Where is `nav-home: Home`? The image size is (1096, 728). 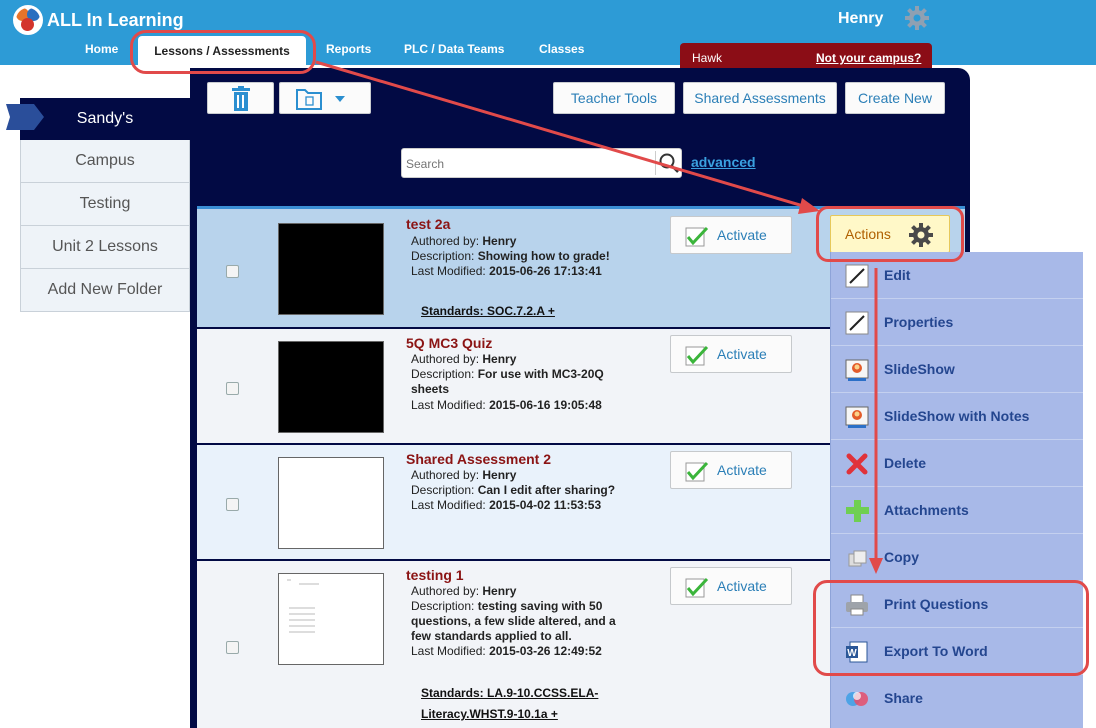 nav-home: Home is located at coordinates (101, 49).